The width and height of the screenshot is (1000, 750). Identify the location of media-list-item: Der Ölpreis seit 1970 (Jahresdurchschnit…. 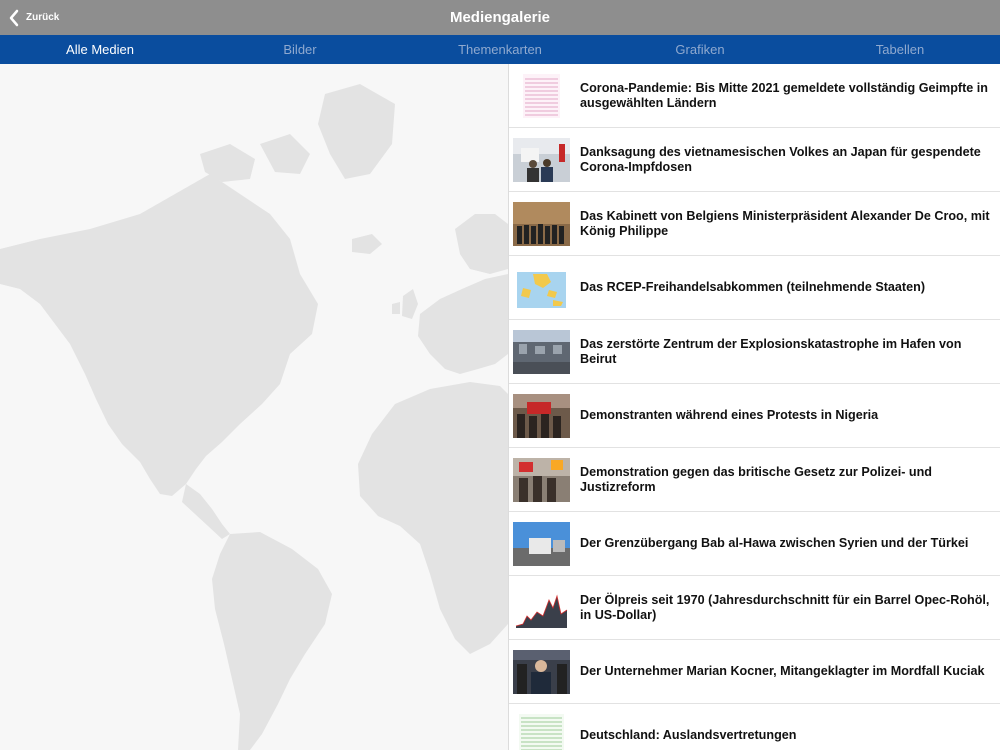
(754, 608).